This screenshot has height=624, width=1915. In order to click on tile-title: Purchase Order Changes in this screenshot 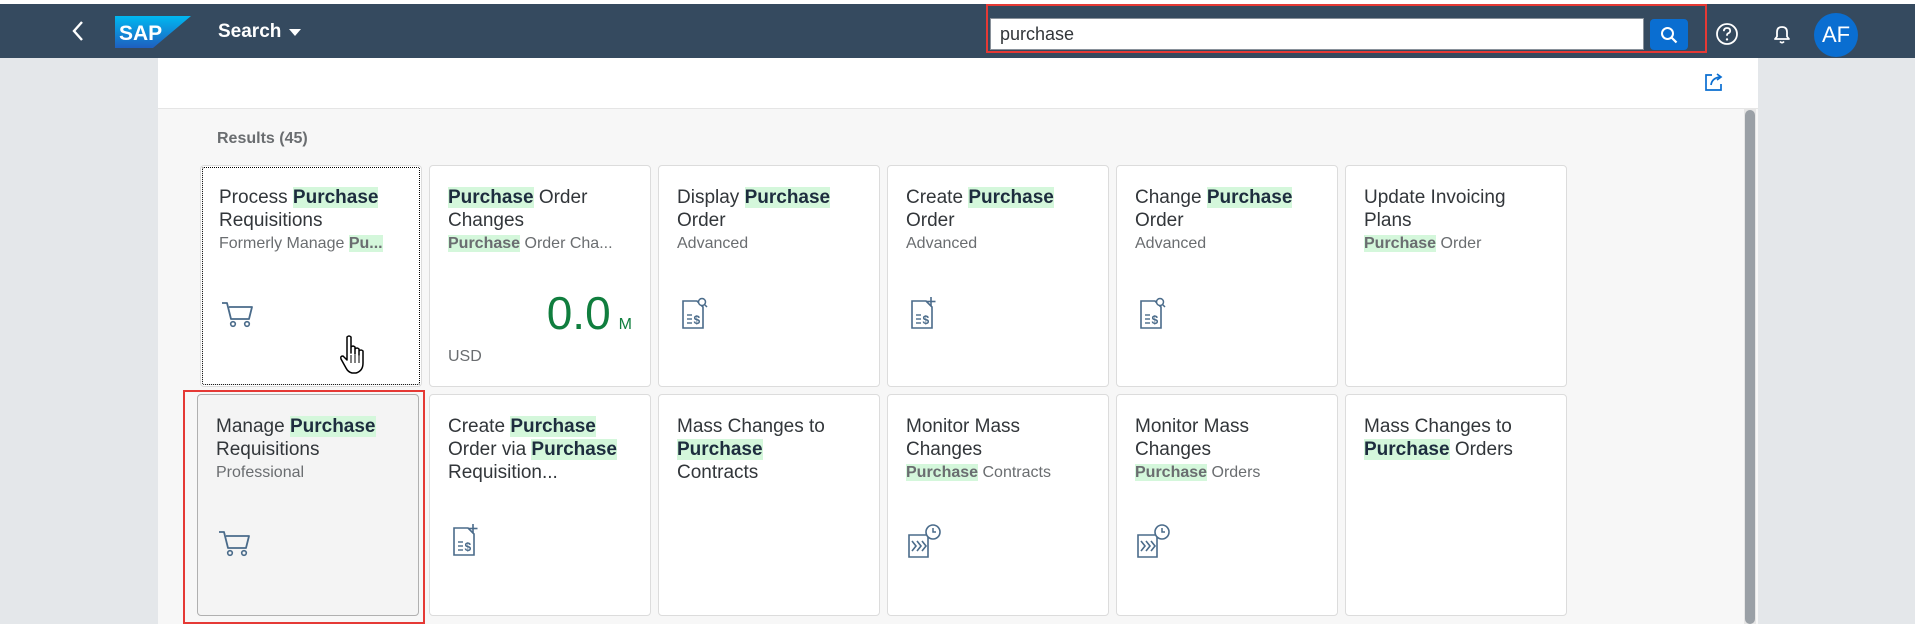, I will do `click(518, 209)`.